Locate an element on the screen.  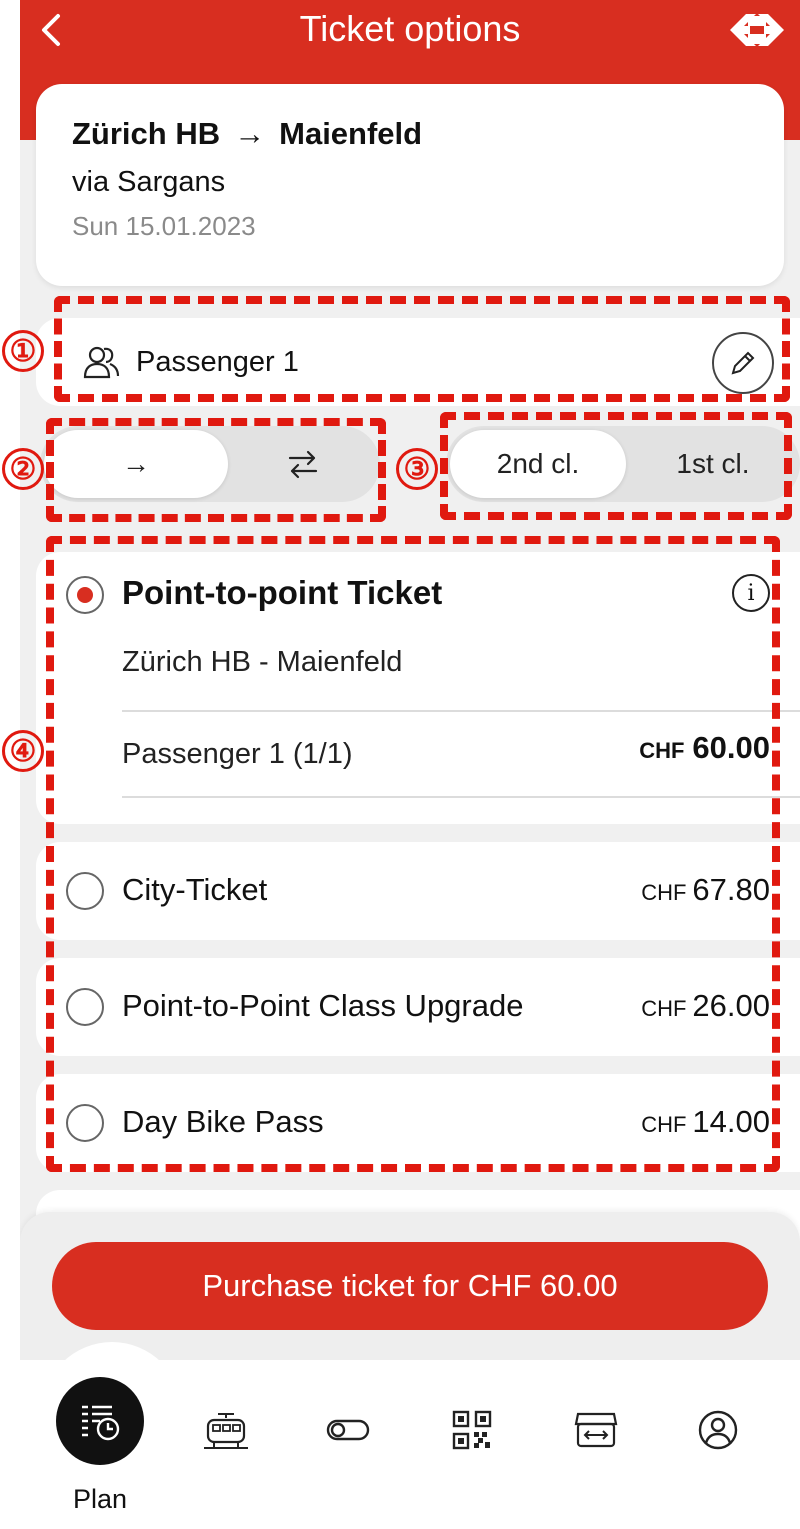
timetable-clock-icon is located at coordinates (101, 1423).